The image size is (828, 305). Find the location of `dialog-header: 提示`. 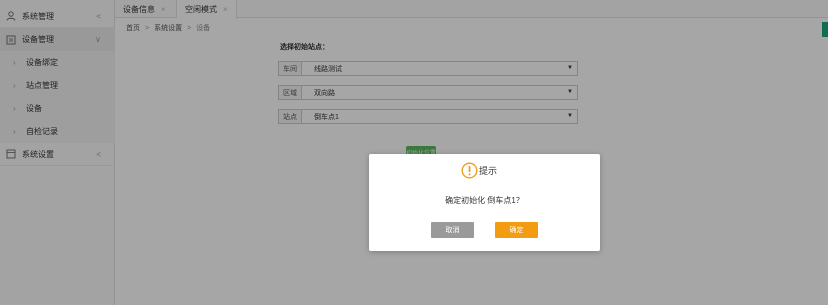

dialog-header: 提示 is located at coordinates (479, 170).